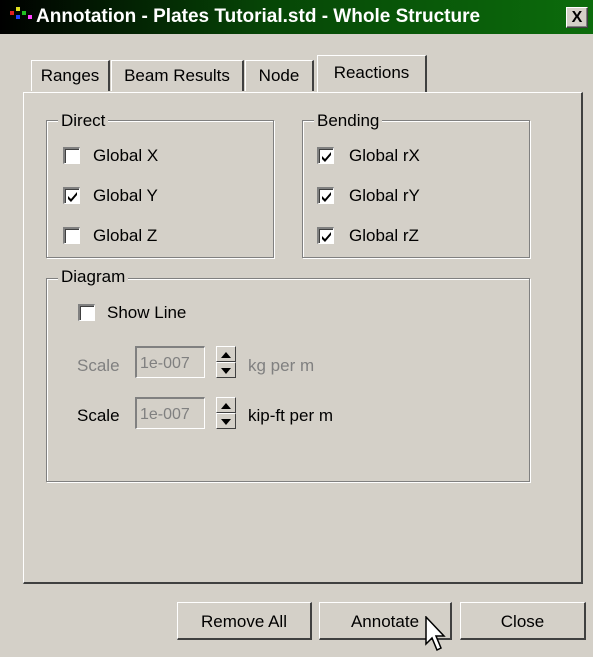 The image size is (593, 657). I want to click on scale-kg-unit: kg per m, so click(281, 365).